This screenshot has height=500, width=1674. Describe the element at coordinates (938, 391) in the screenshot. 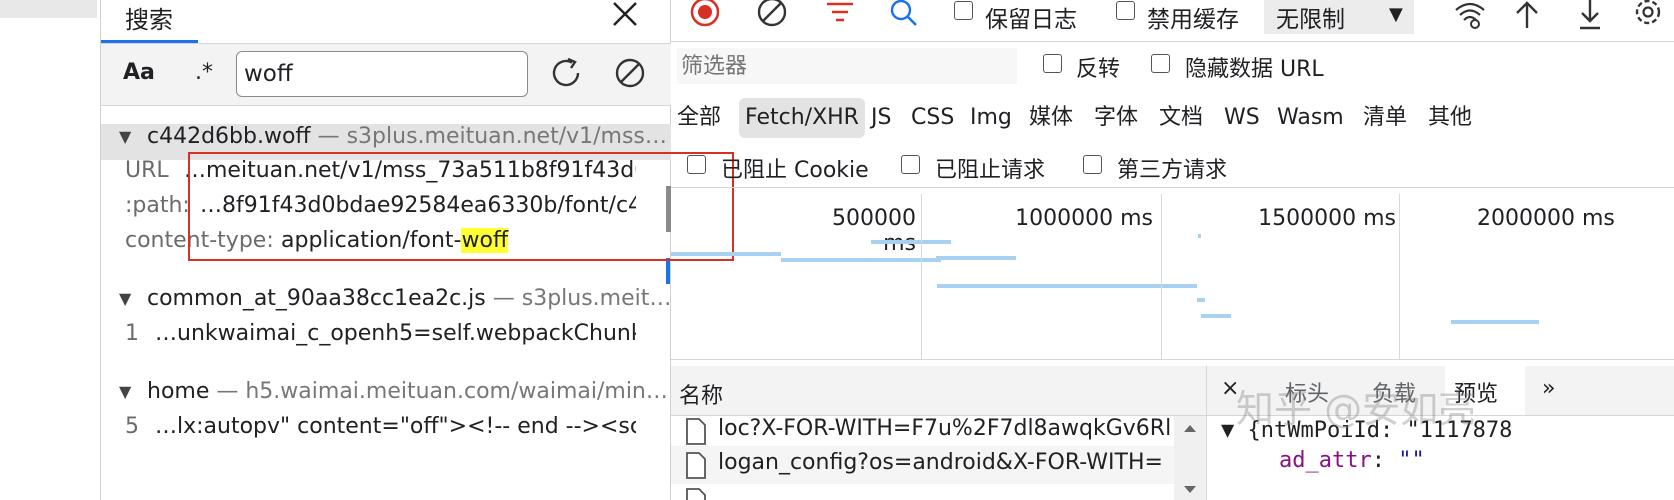

I see `requests-name-header: 名称` at that location.